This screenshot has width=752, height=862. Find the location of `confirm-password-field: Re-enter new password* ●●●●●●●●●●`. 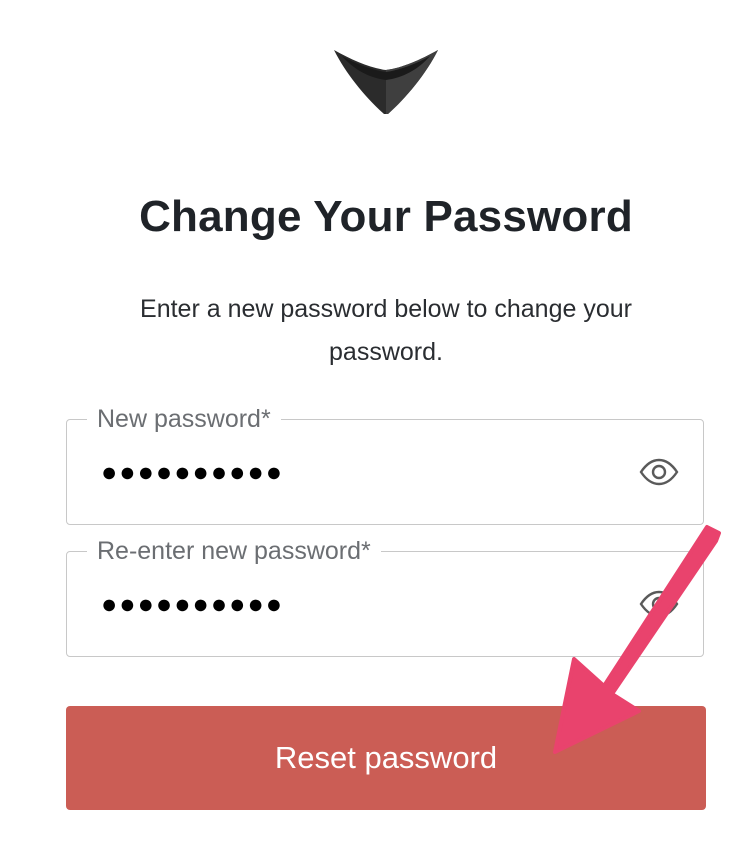

confirm-password-field: Re-enter new password* ●●●●●●●●●● is located at coordinates (385, 595).